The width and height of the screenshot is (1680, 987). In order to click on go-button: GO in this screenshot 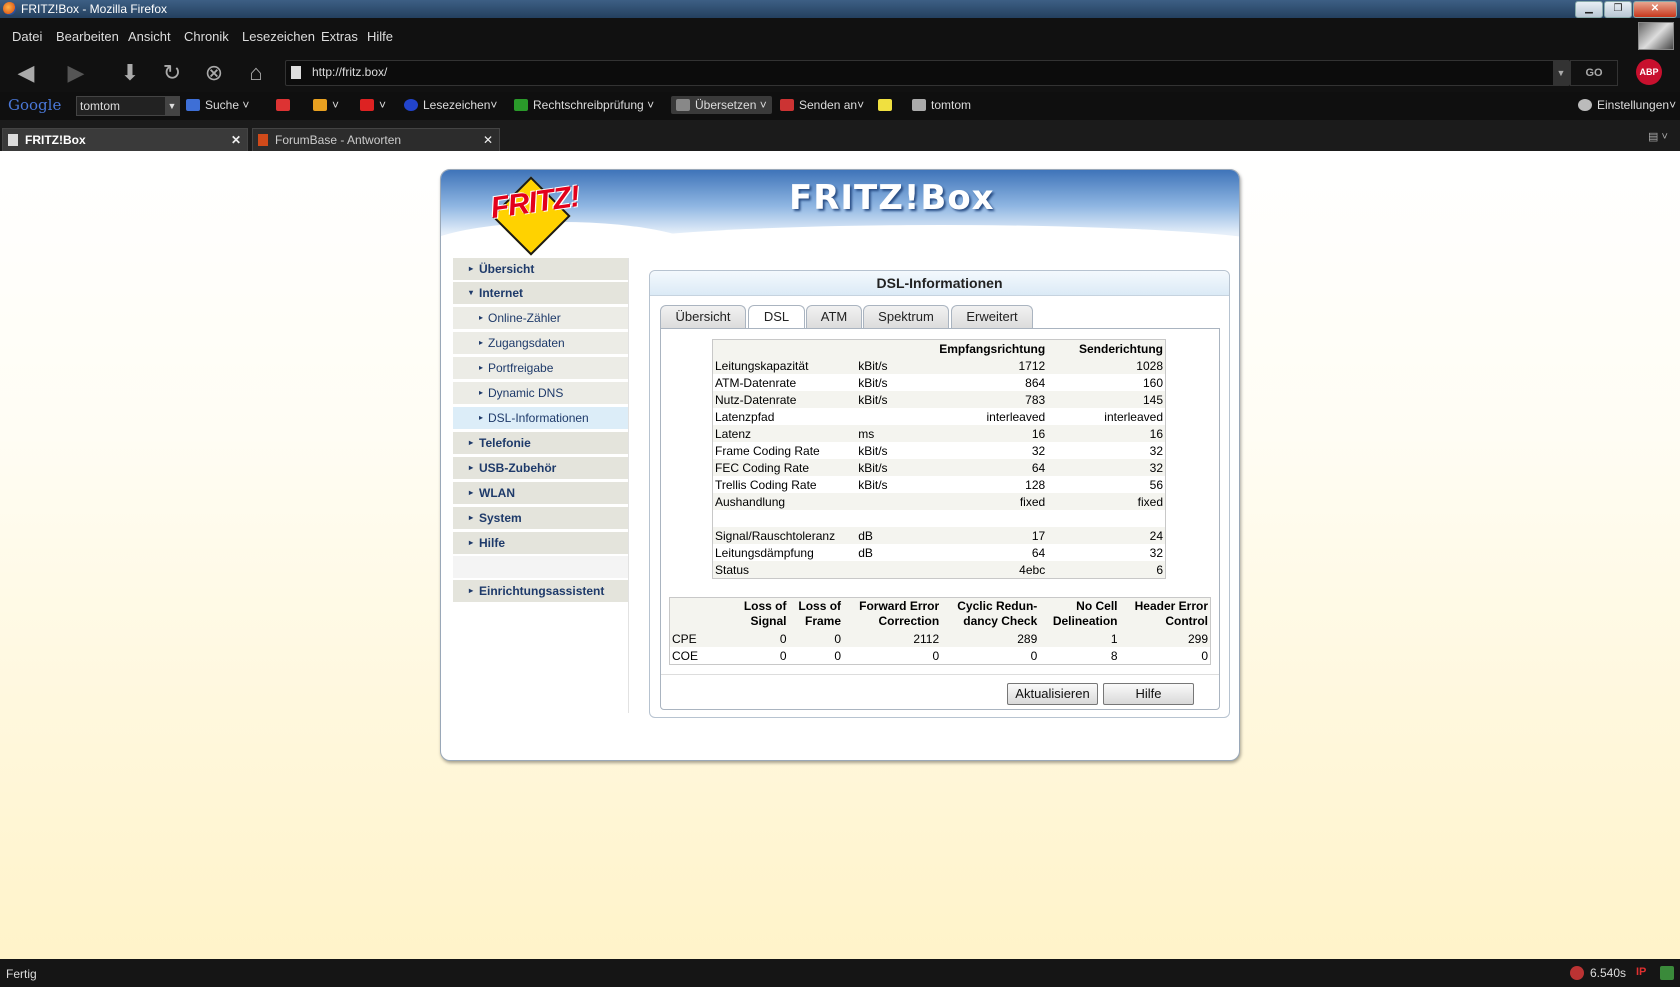, I will do `click(1594, 73)`.